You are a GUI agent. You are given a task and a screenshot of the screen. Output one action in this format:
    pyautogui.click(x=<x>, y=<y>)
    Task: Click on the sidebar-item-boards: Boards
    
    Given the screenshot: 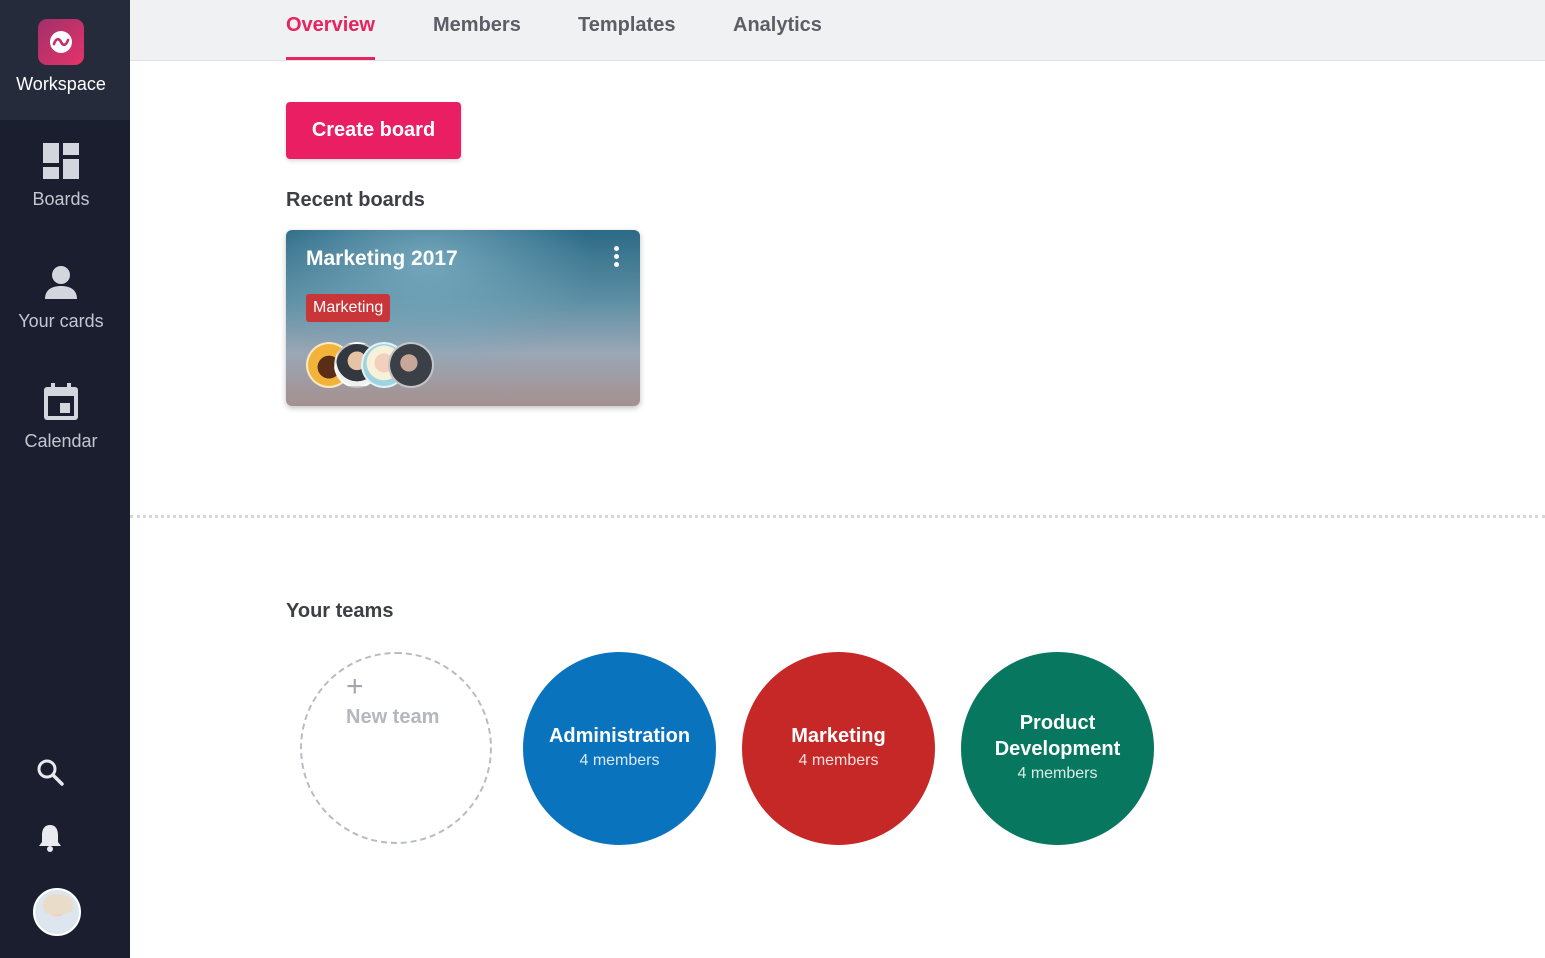 What is the action you would take?
    pyautogui.click(x=61, y=176)
    